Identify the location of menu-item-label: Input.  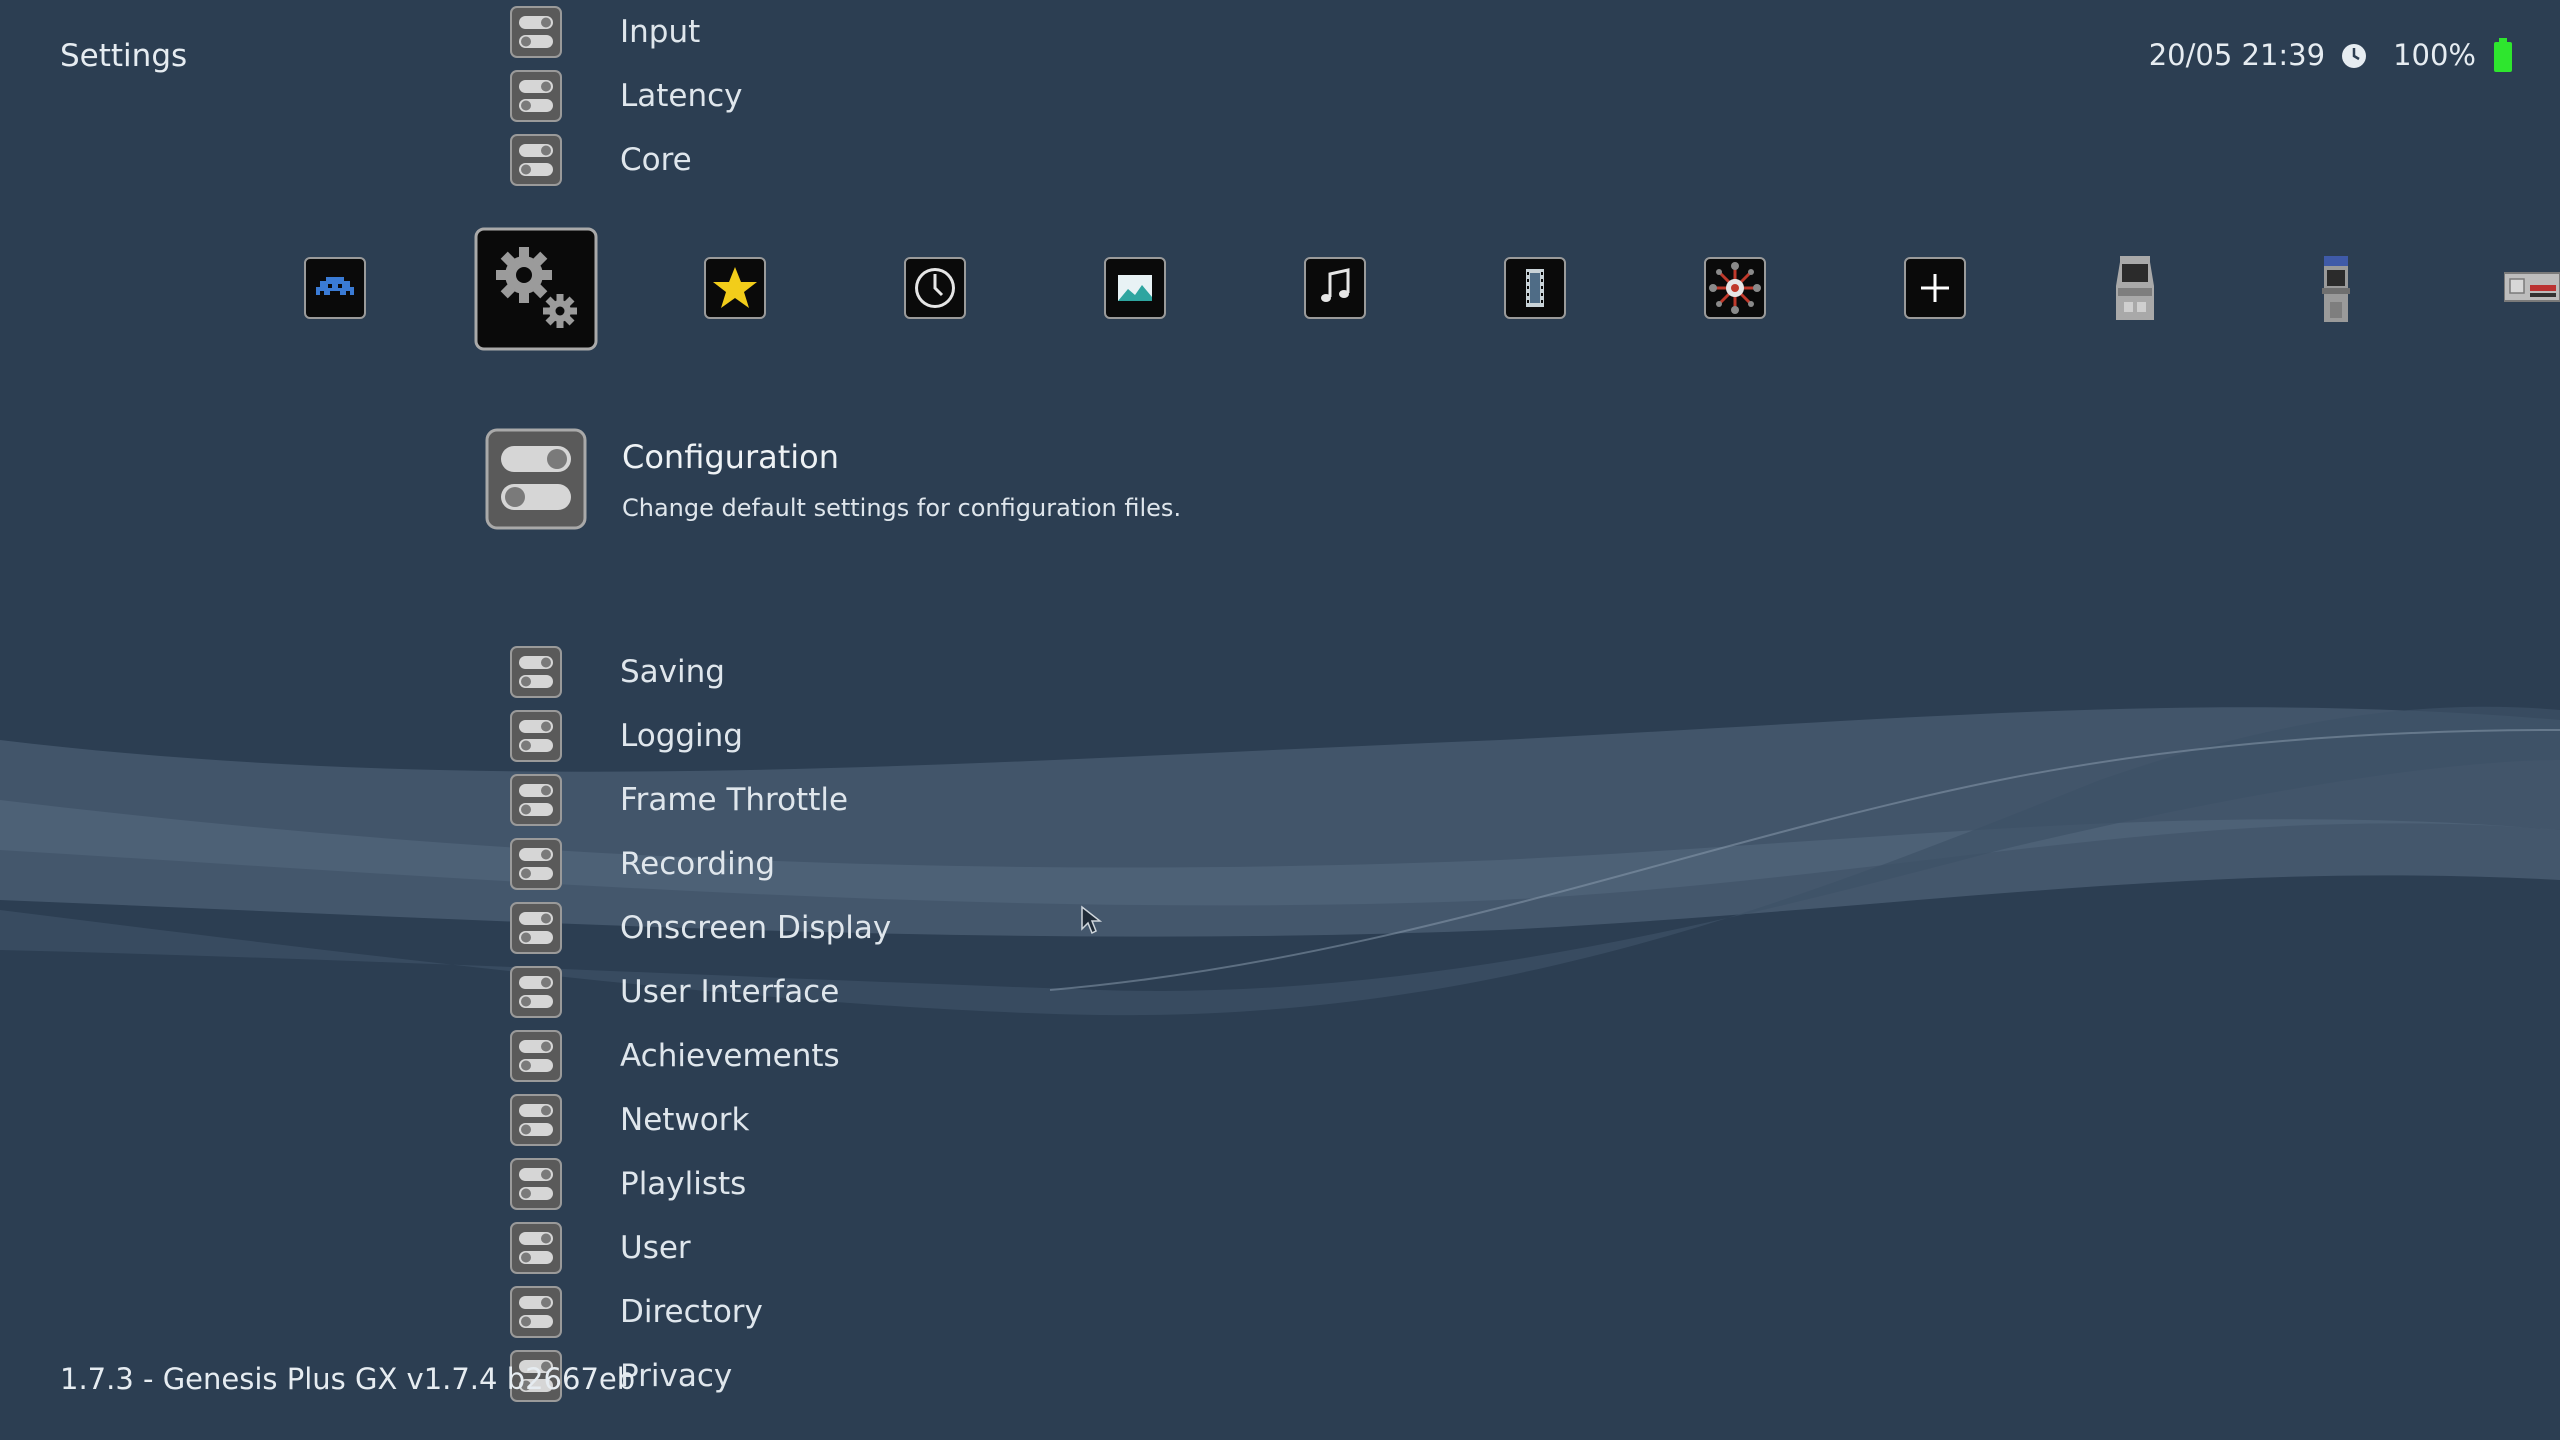
(660, 32).